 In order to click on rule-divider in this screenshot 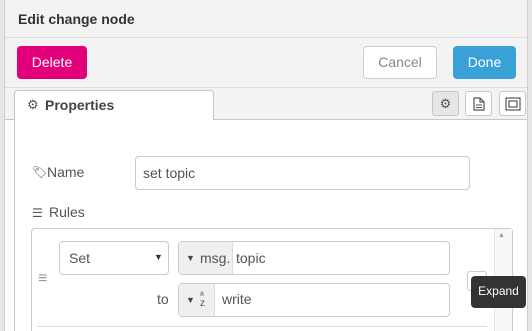, I will do `click(262, 326)`.